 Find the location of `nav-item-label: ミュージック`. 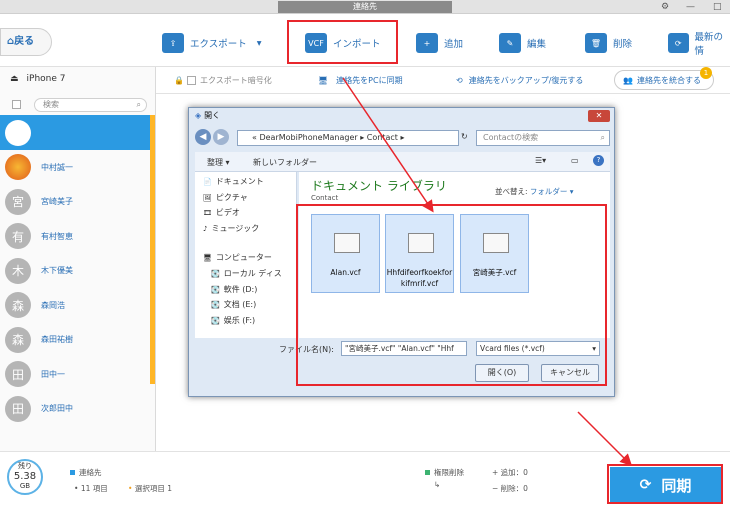

nav-item-label: ミュージック is located at coordinates (235, 228).